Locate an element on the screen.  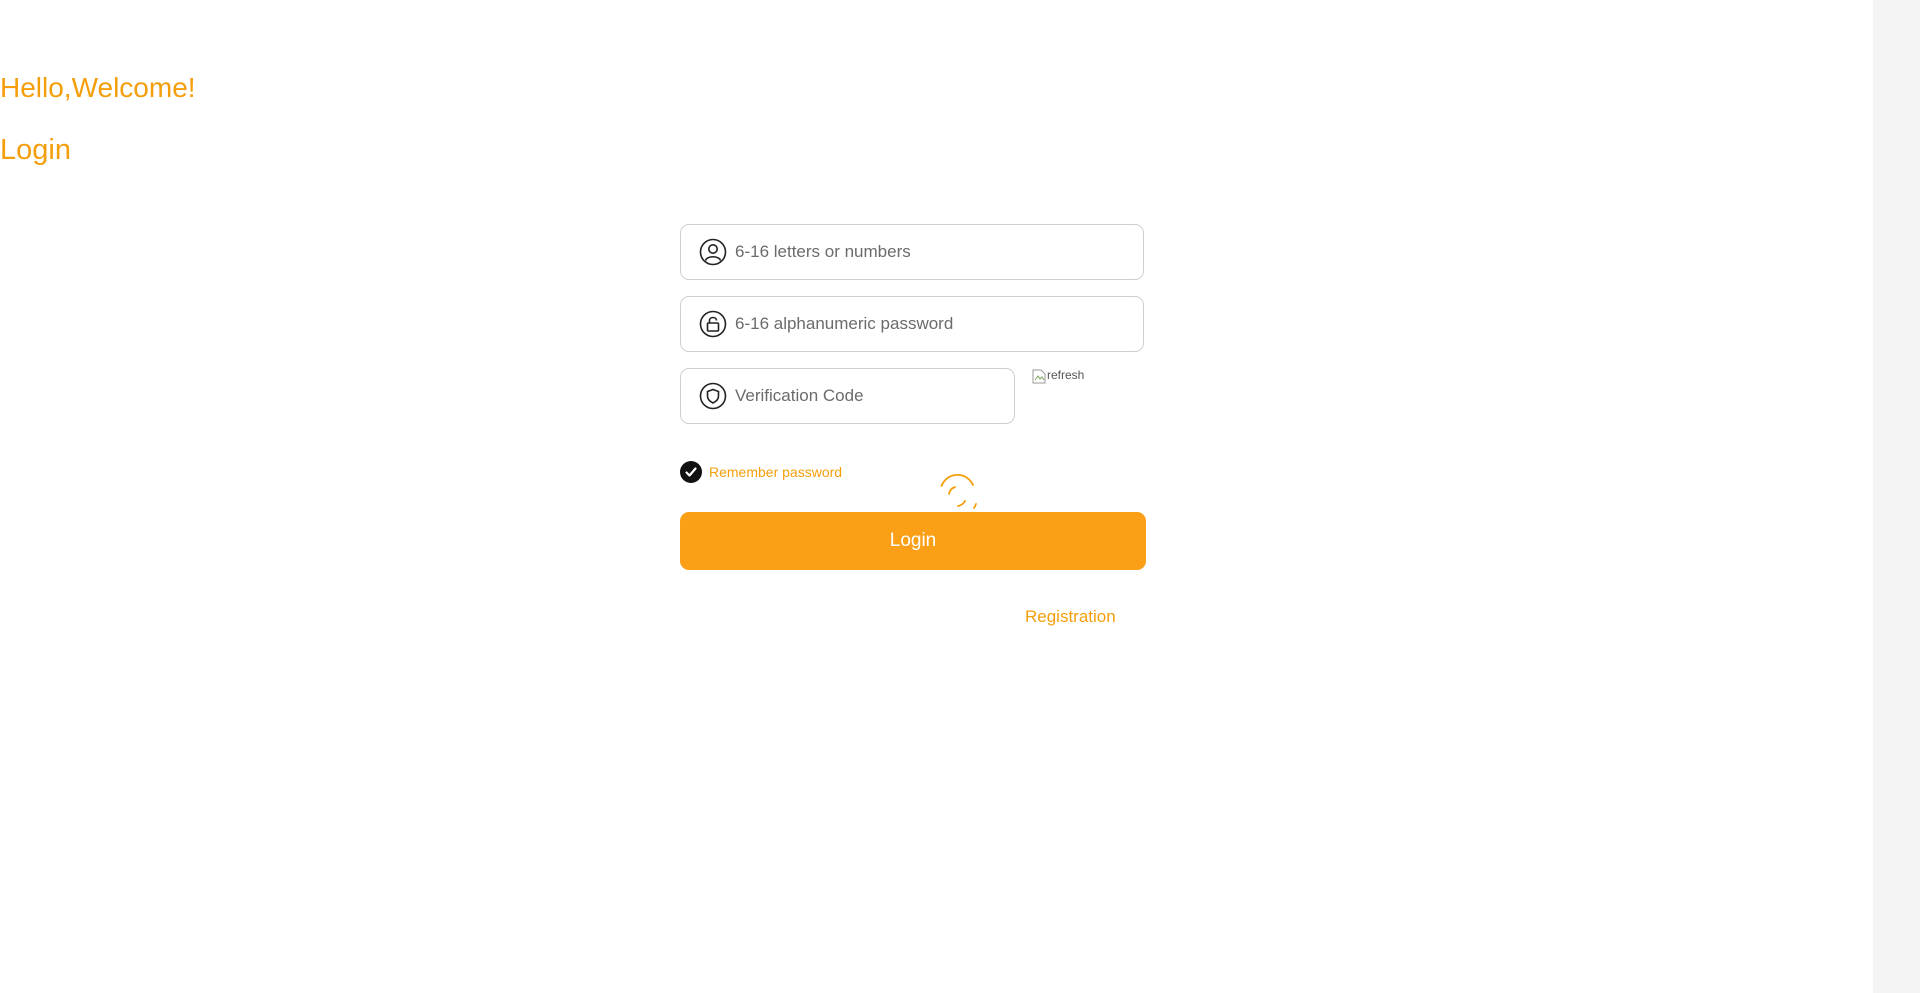
lock-icon is located at coordinates (713, 324).